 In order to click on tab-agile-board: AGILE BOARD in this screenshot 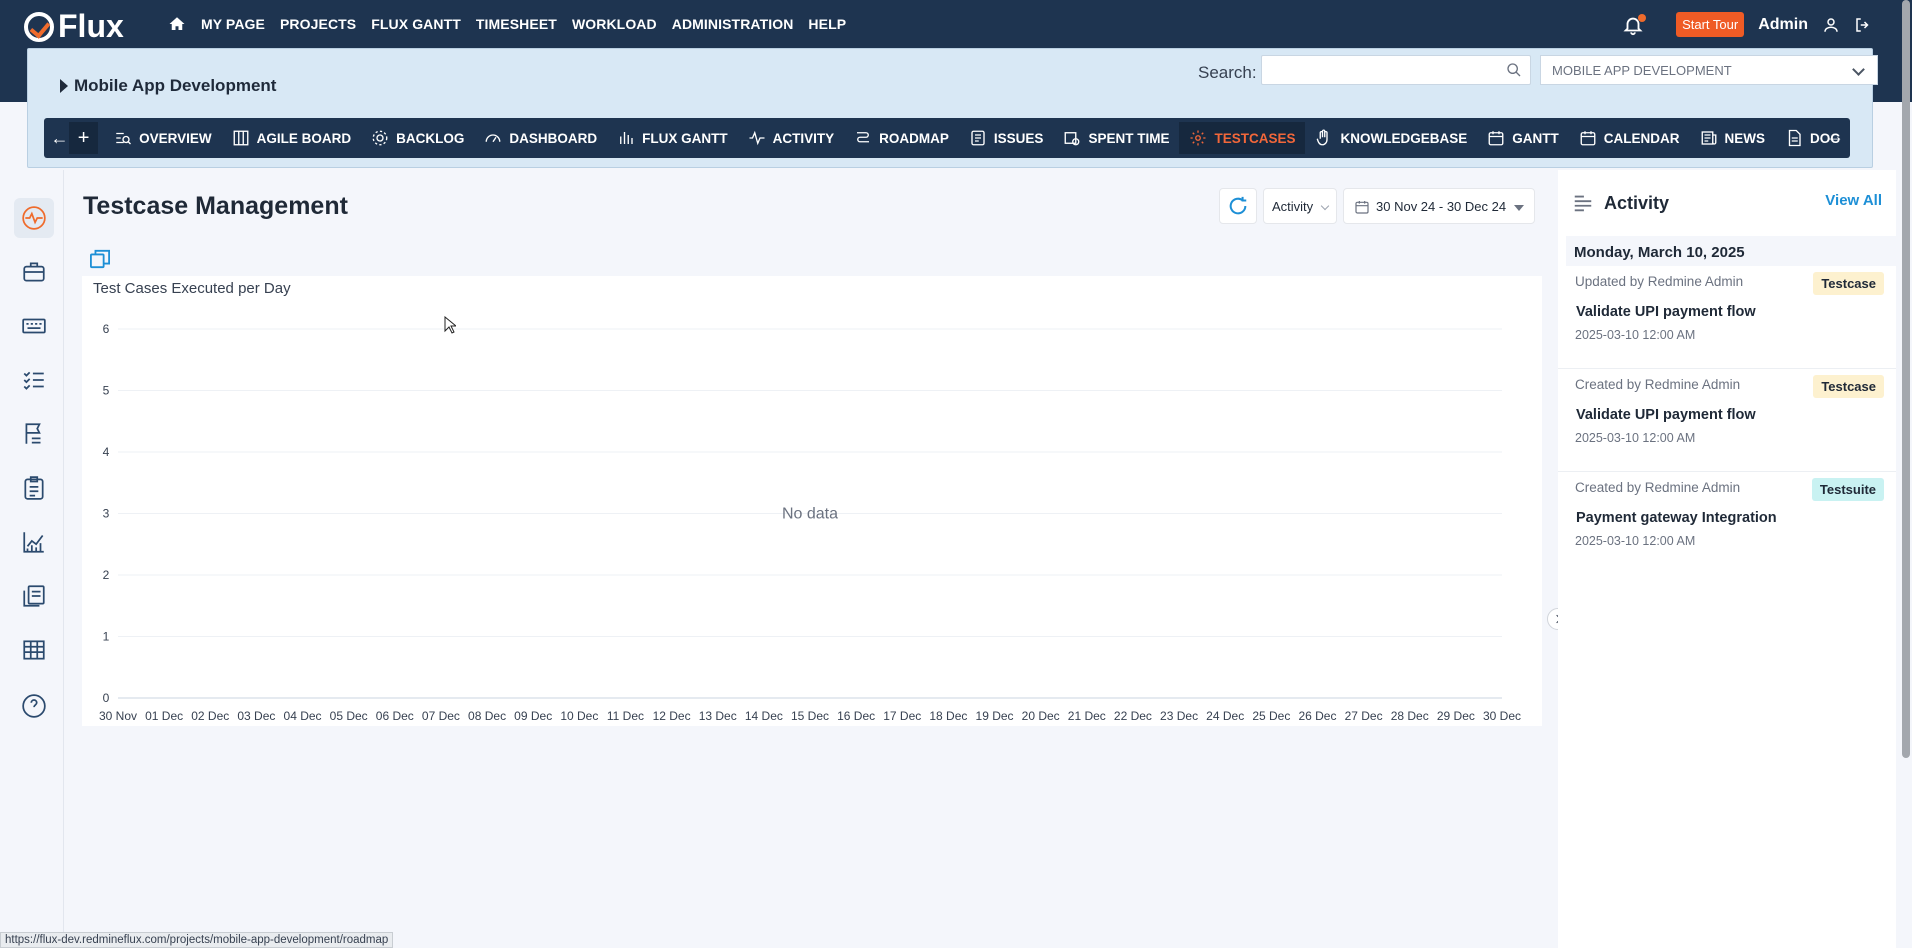, I will do `click(292, 138)`.